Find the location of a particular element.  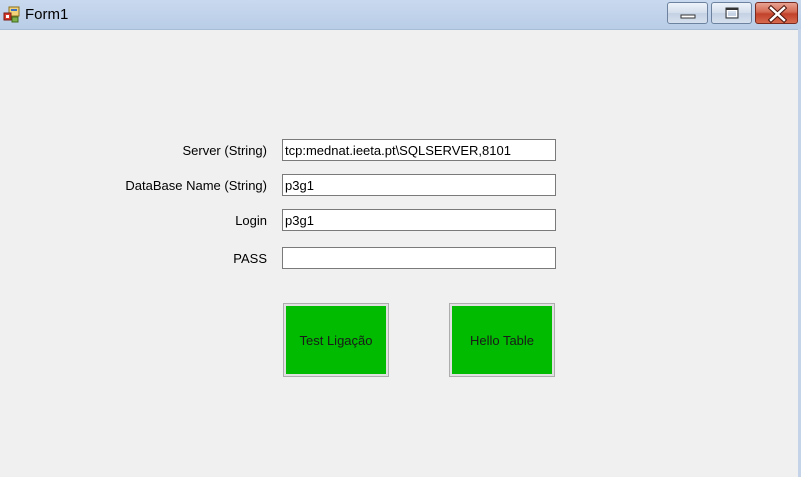

hello-table-button: Hello Table is located at coordinates (502, 340).